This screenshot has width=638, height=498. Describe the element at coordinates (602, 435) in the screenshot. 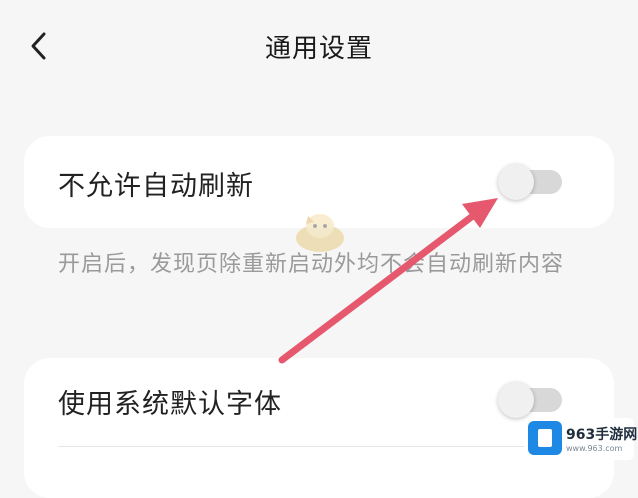

I see `watermark-brand: 963手游网` at that location.